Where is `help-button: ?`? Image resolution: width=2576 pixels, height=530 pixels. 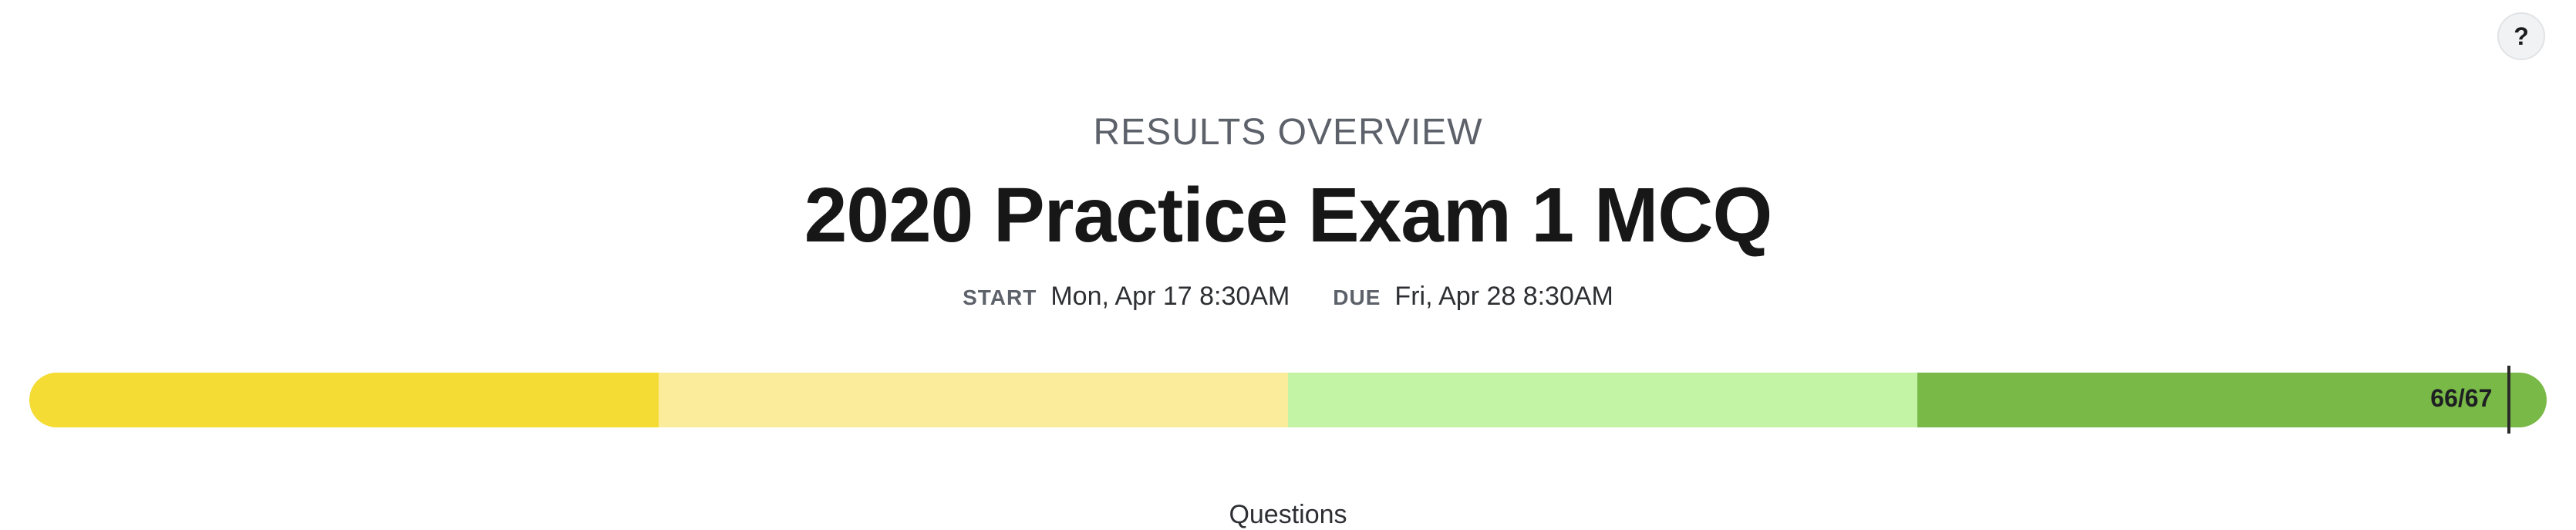
help-button: ? is located at coordinates (2521, 36).